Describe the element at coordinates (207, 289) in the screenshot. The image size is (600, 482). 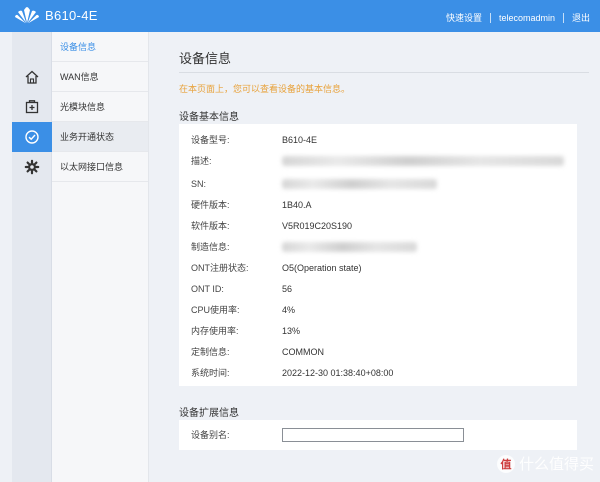
I see `row-label: ONT ID:` at that location.